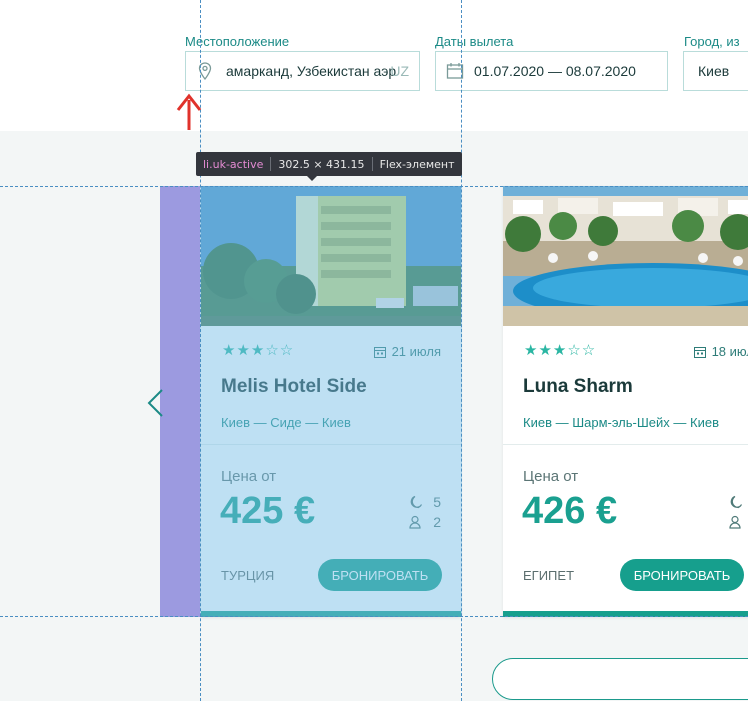 The height and width of the screenshot is (701, 748). What do you see at coordinates (399, 71) in the screenshot?
I see `location-country-code: UZ` at bounding box center [399, 71].